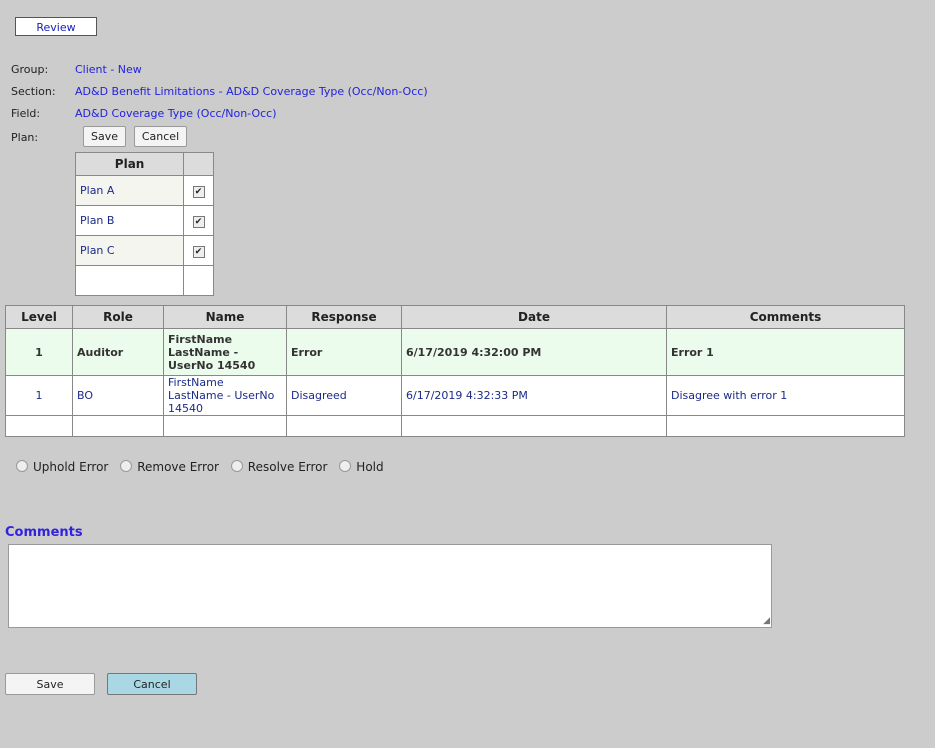  What do you see at coordinates (225, 317) in the screenshot?
I see `name-header: Name` at bounding box center [225, 317].